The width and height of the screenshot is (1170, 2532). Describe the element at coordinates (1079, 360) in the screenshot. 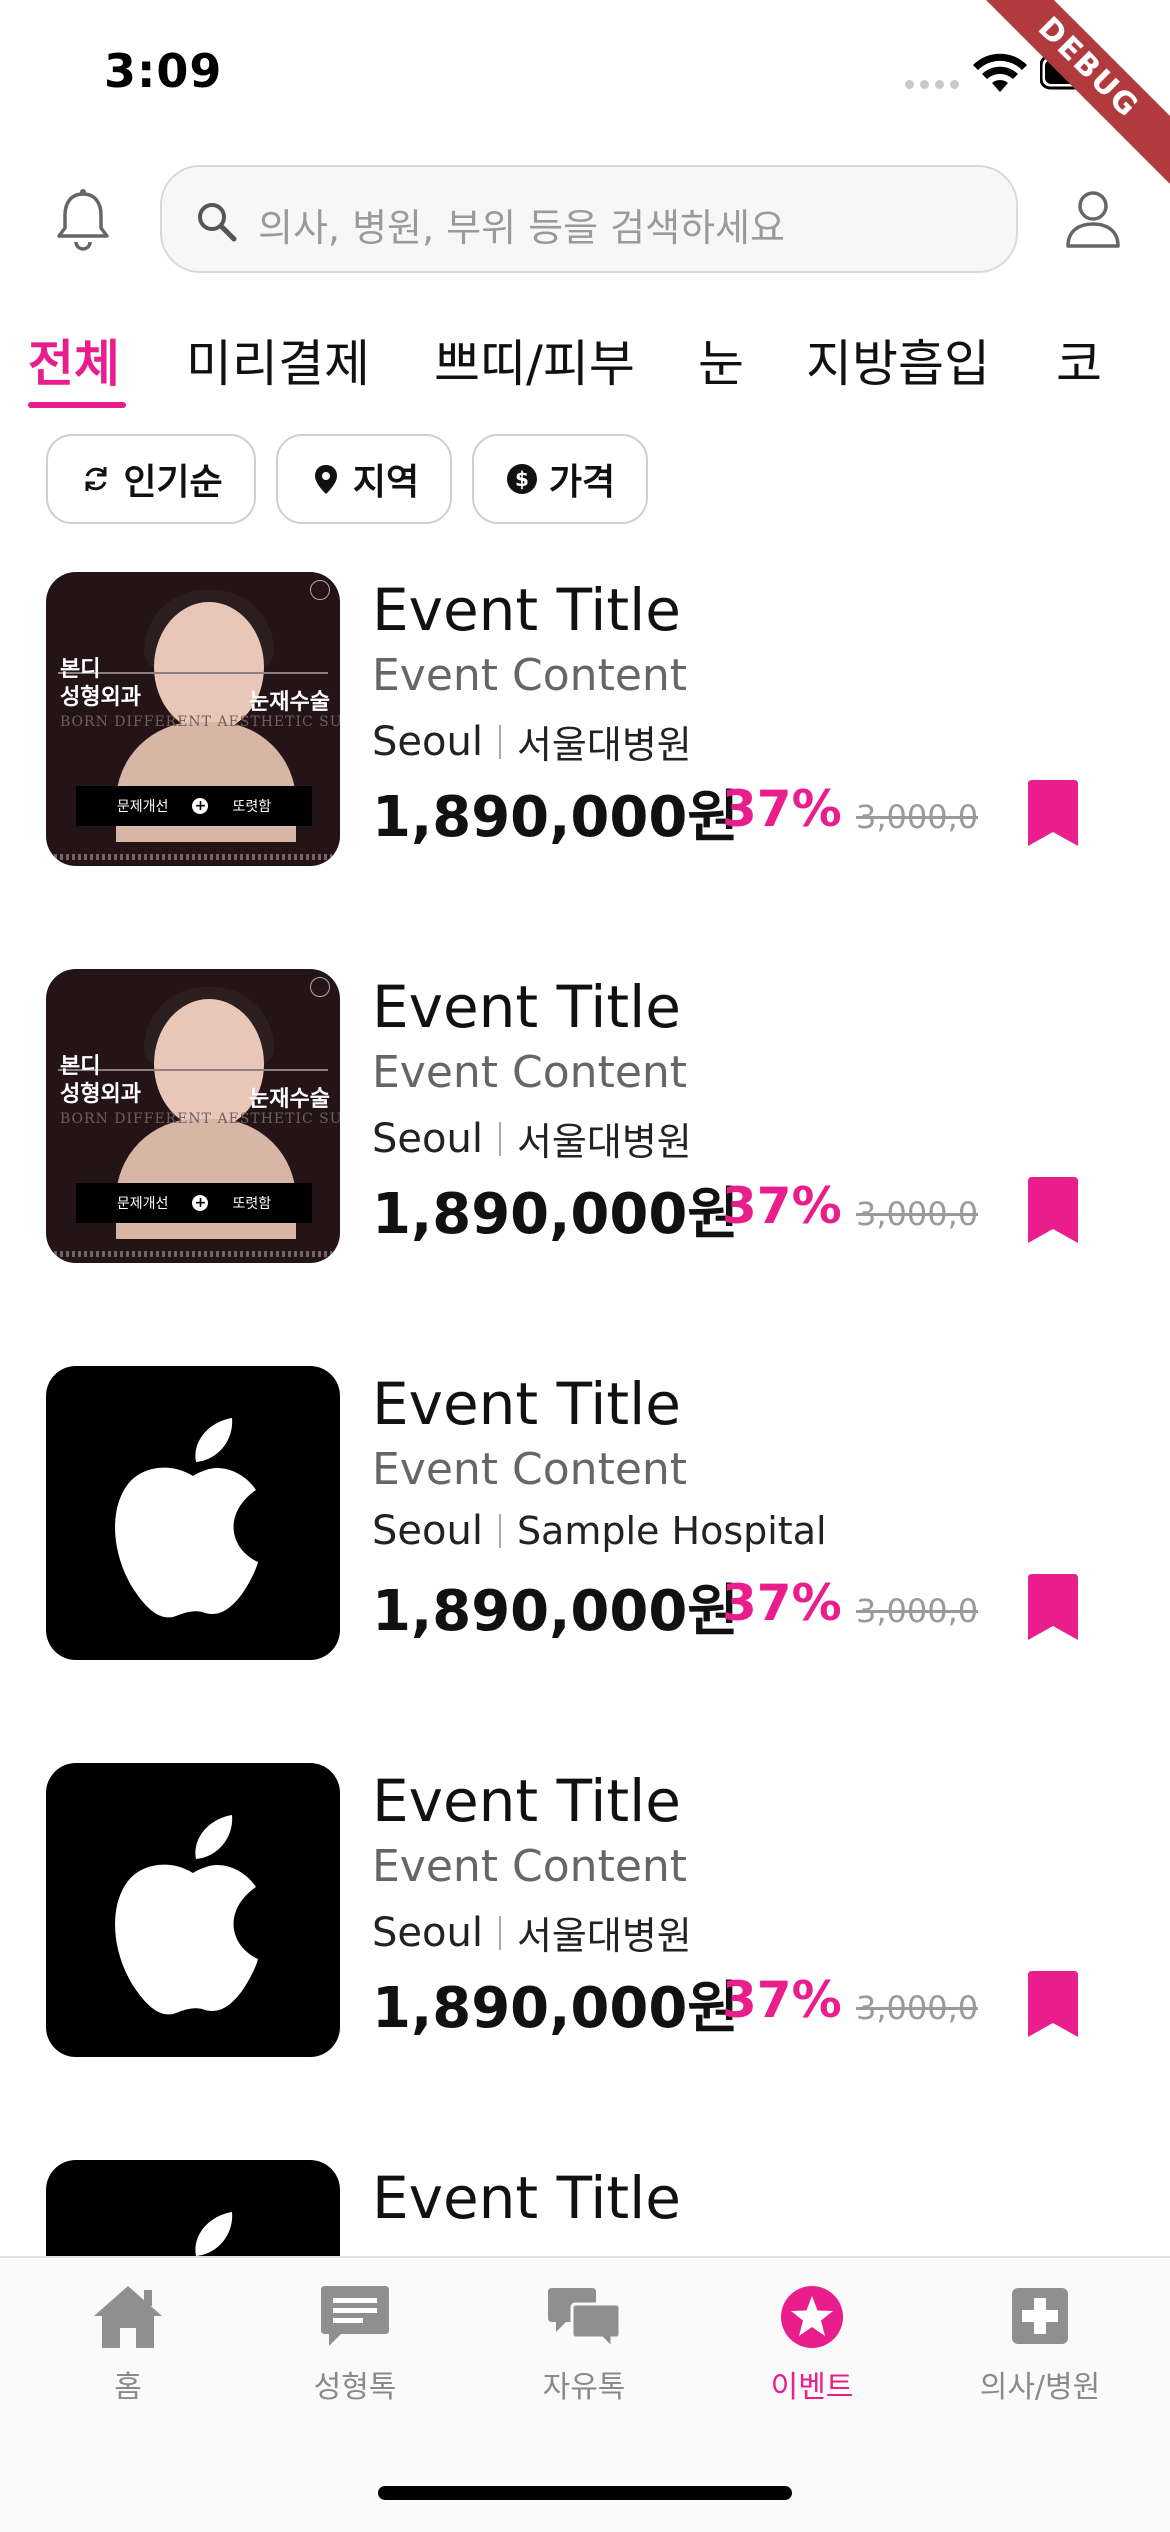

I see `tab-nose: 코` at that location.